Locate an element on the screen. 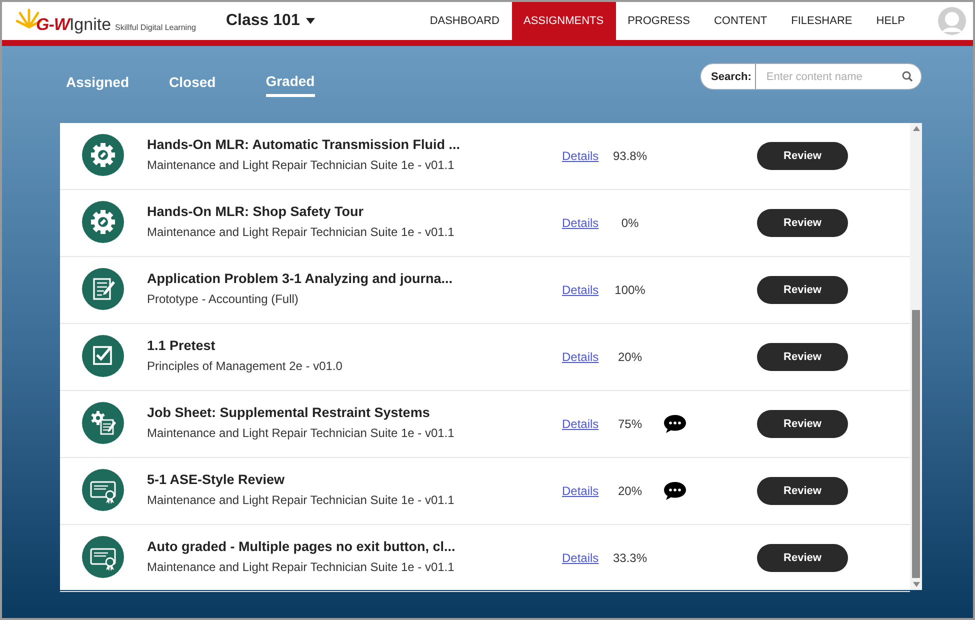 The width and height of the screenshot is (975, 620). score-text: 75% is located at coordinates (630, 424).